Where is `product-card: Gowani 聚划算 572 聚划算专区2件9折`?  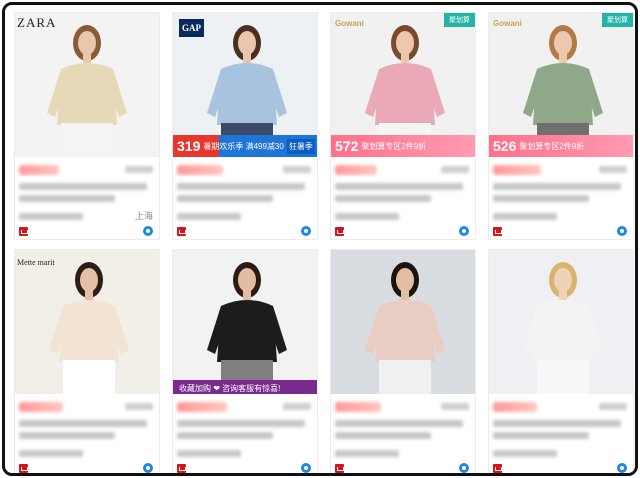
product-card: Gowani 聚划算 572 聚划算专区2件9折 is located at coordinates (403, 126).